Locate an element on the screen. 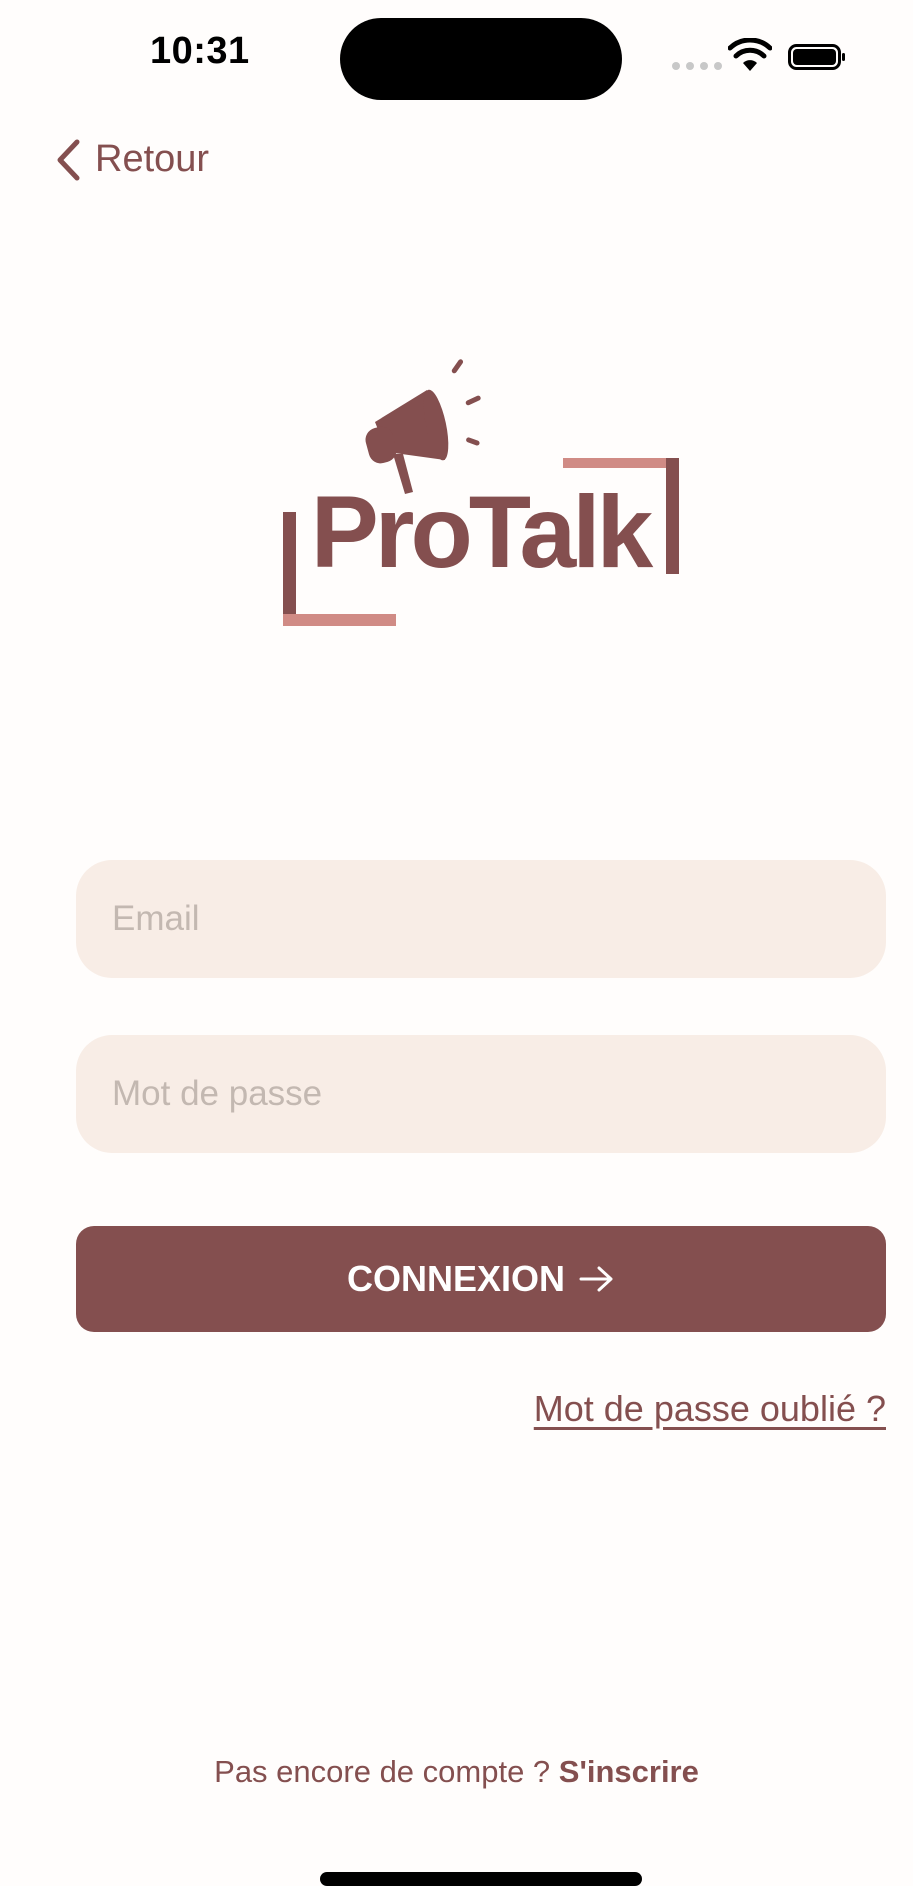 This screenshot has width=913, height=1886. back-label: Retour is located at coordinates (152, 159).